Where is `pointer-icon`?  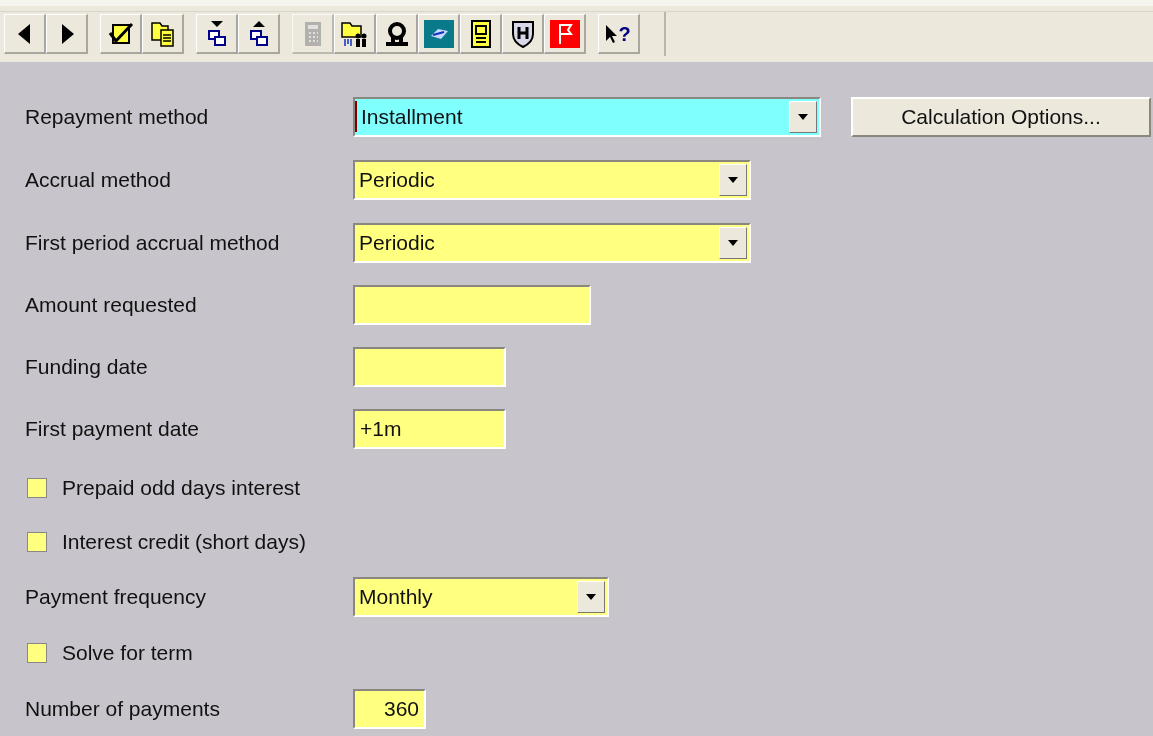
pointer-icon is located at coordinates (612, 33).